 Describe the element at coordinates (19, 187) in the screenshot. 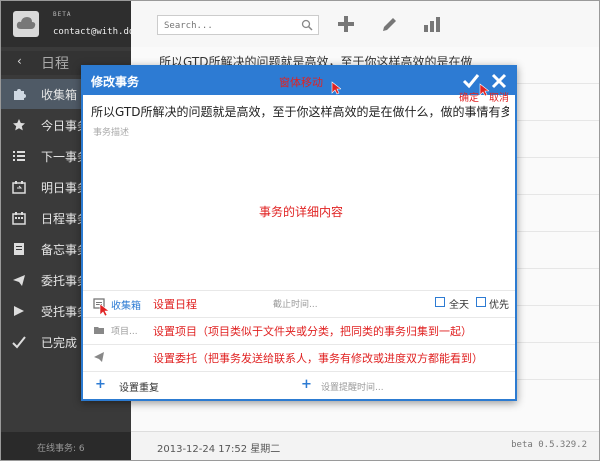

I see `calendar-arrow-icon` at that location.